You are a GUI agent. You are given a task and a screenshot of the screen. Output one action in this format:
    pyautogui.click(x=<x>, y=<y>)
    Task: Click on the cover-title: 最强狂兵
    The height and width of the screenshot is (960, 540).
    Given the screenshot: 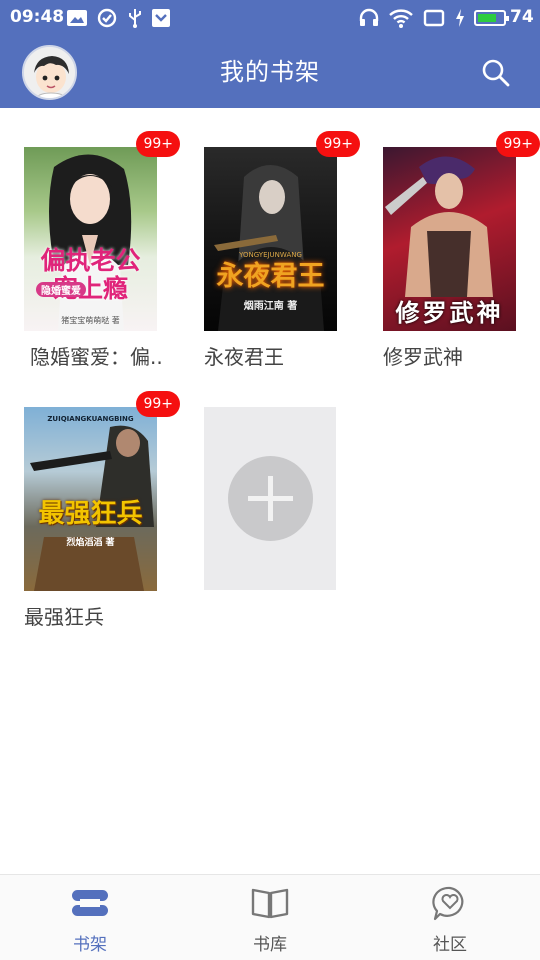 What is the action you would take?
    pyautogui.click(x=90, y=514)
    